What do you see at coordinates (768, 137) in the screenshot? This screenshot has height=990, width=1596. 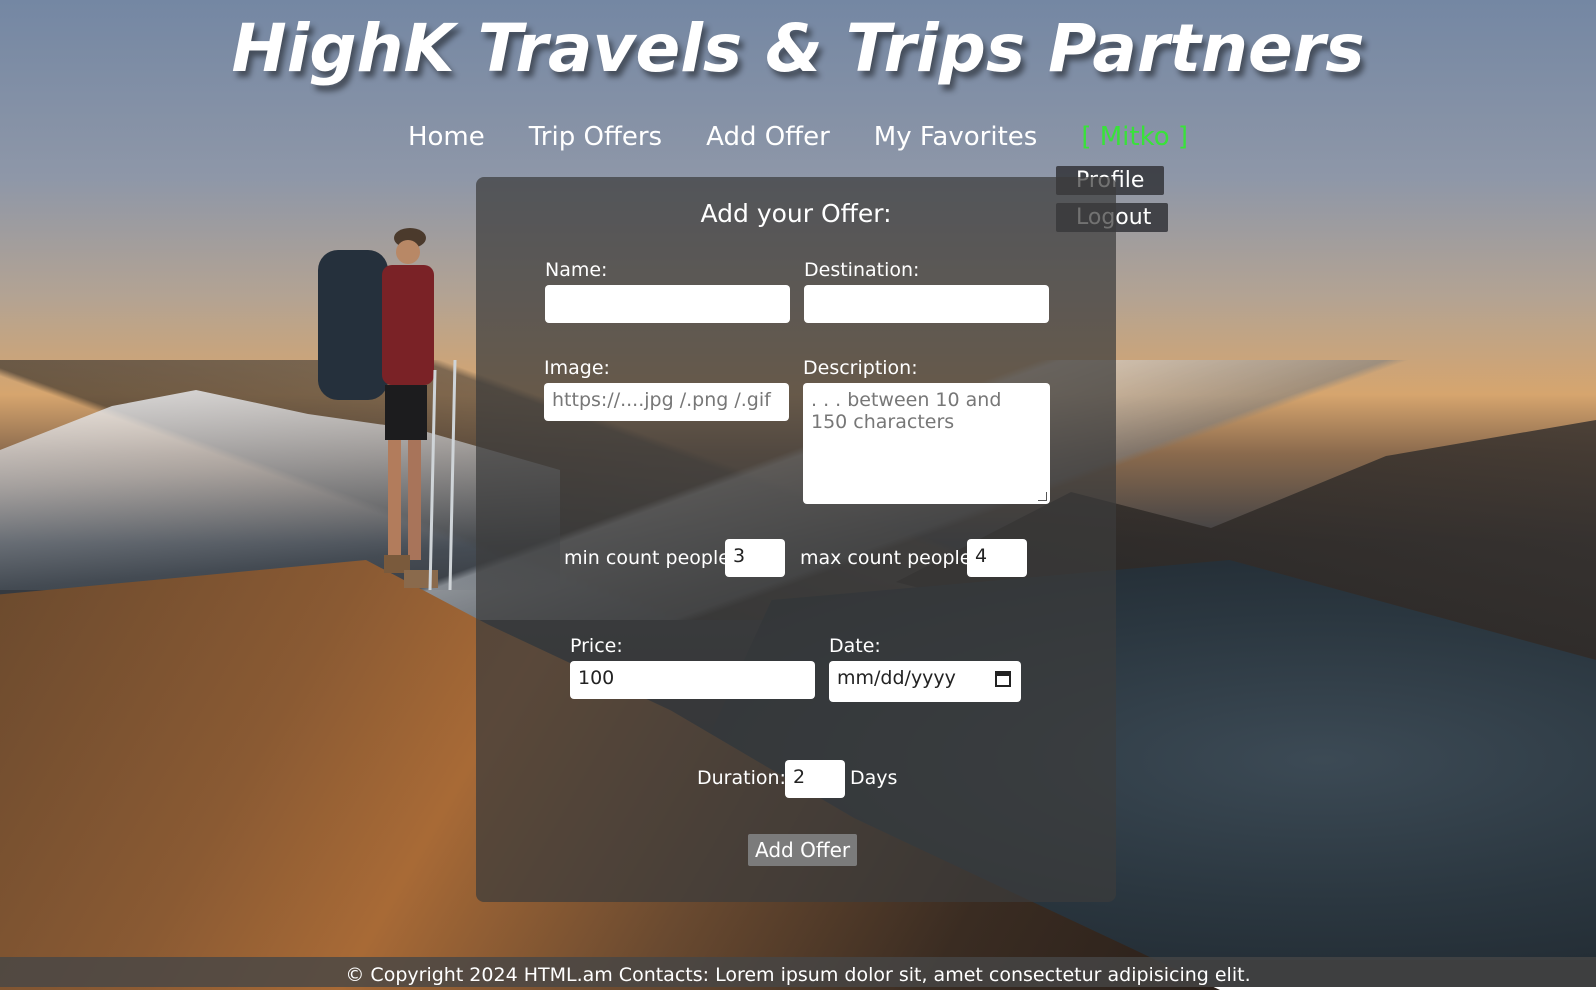 I see `nav-add-offer: Add Offer` at bounding box center [768, 137].